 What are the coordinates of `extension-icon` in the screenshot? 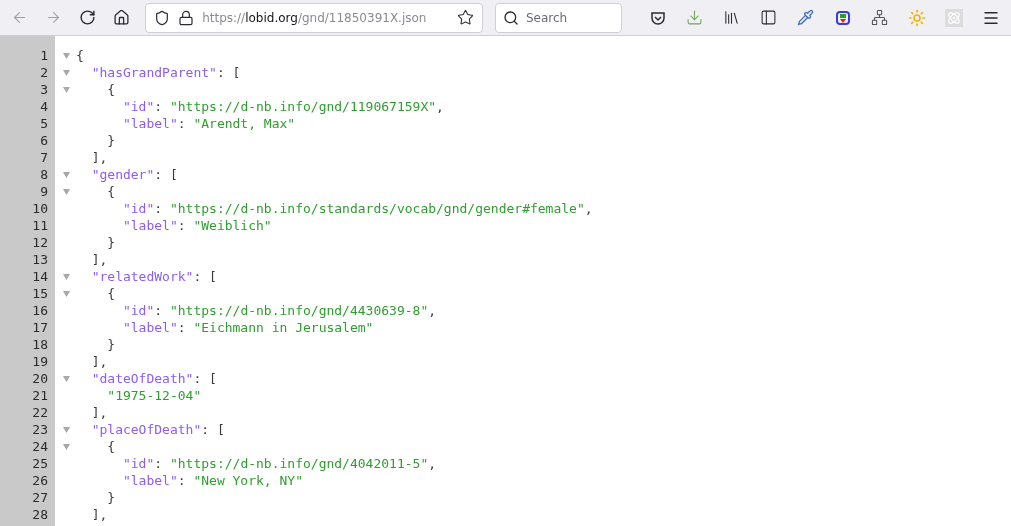 It's located at (843, 17).